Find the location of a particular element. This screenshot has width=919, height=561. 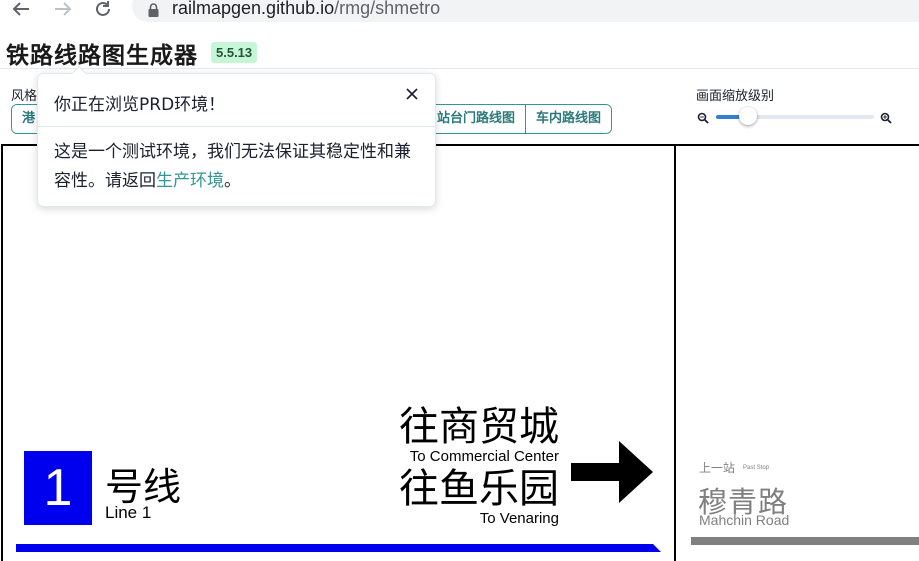

zoom-slider-thumb is located at coordinates (747, 116).